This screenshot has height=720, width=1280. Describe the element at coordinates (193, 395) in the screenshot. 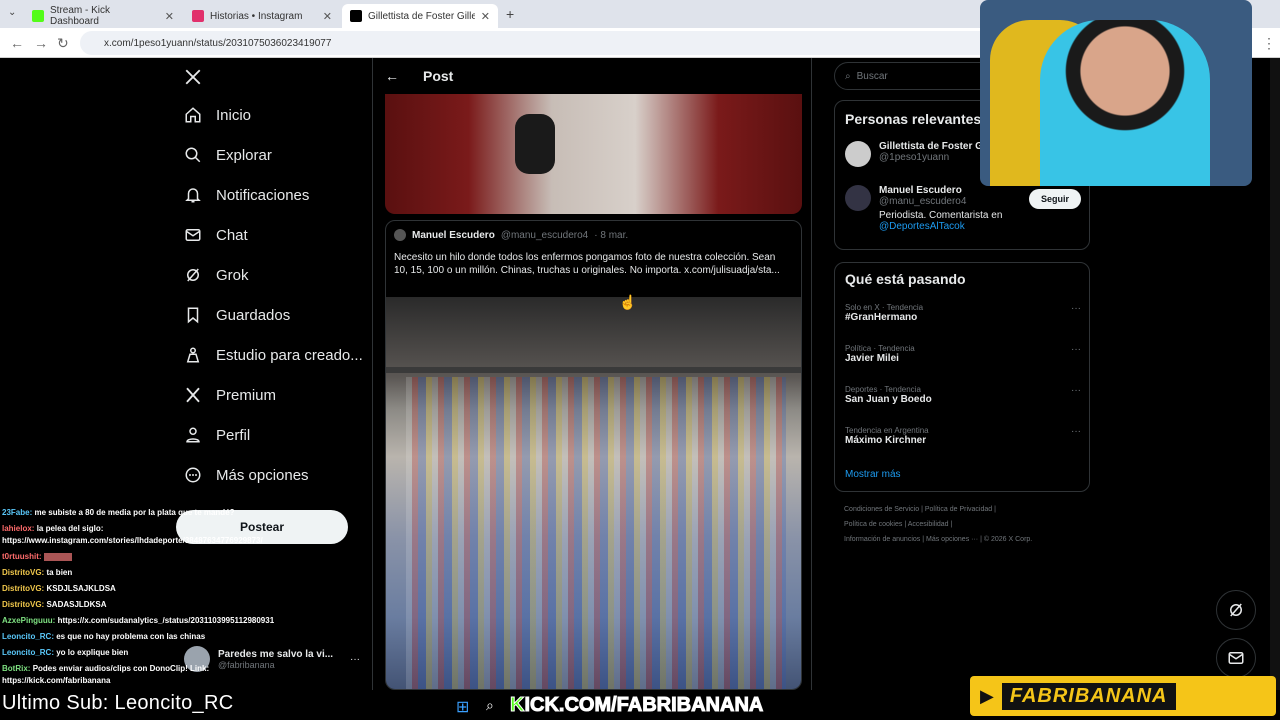

I see `x-icon` at that location.